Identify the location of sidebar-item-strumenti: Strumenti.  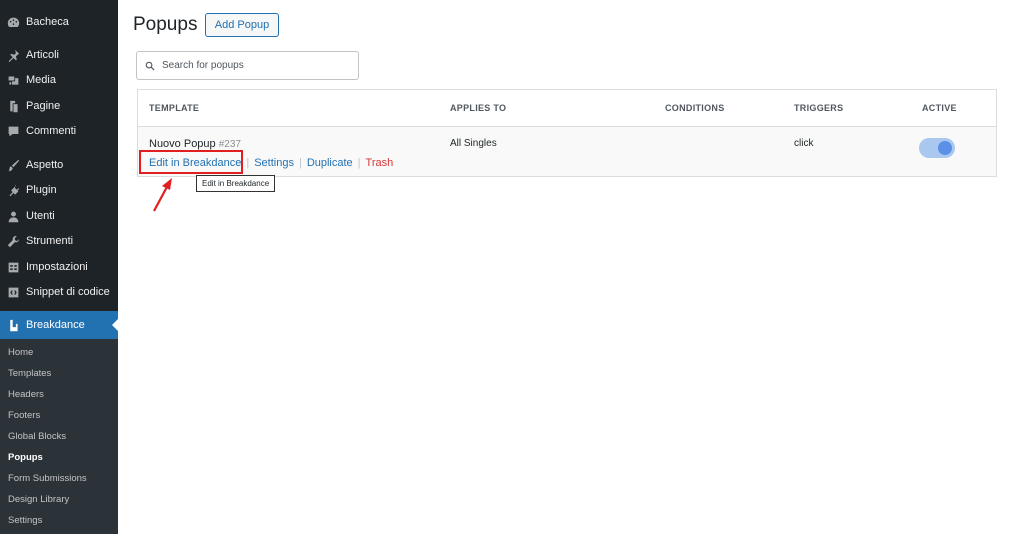
(59, 241).